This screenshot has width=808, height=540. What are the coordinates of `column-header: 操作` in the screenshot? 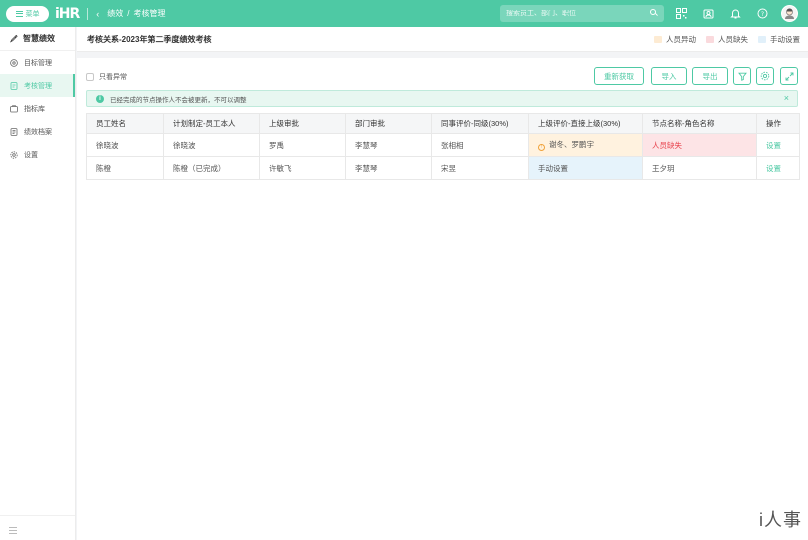 It's located at (778, 123).